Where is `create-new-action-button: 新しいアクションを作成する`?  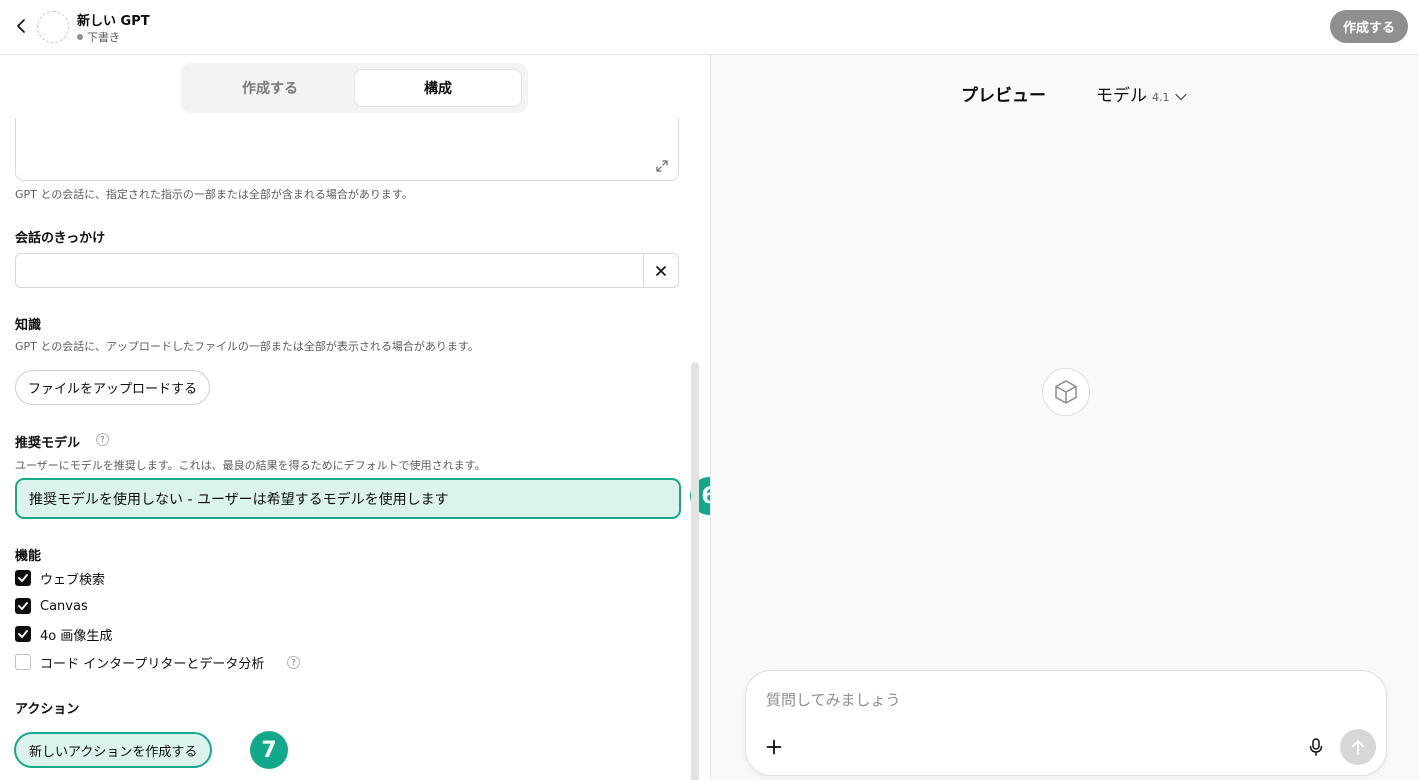 create-new-action-button: 新しいアクションを作成する is located at coordinates (113, 750).